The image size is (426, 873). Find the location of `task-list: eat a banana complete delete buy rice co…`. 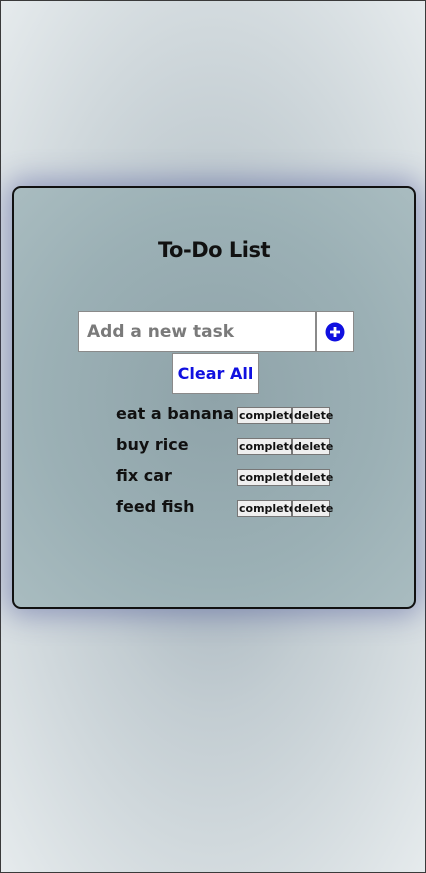

task-list: eat a banana complete delete buy rice co… is located at coordinates (231, 465).